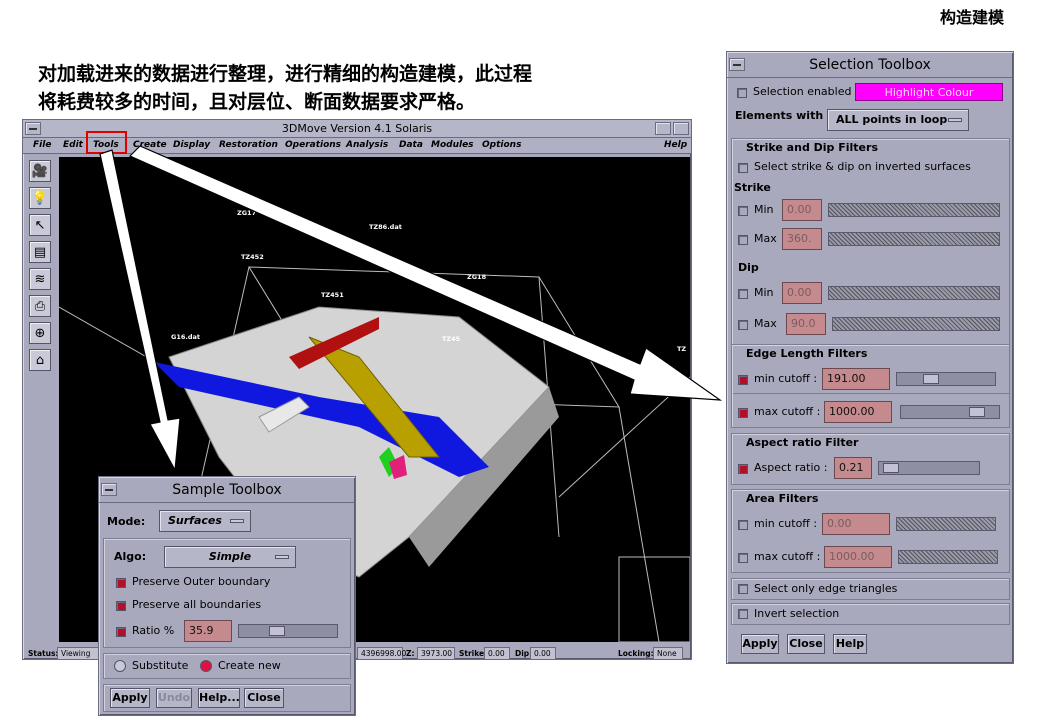 The width and height of the screenshot is (1040, 720). What do you see at coordinates (42, 145) in the screenshot?
I see `menu-file: File` at bounding box center [42, 145].